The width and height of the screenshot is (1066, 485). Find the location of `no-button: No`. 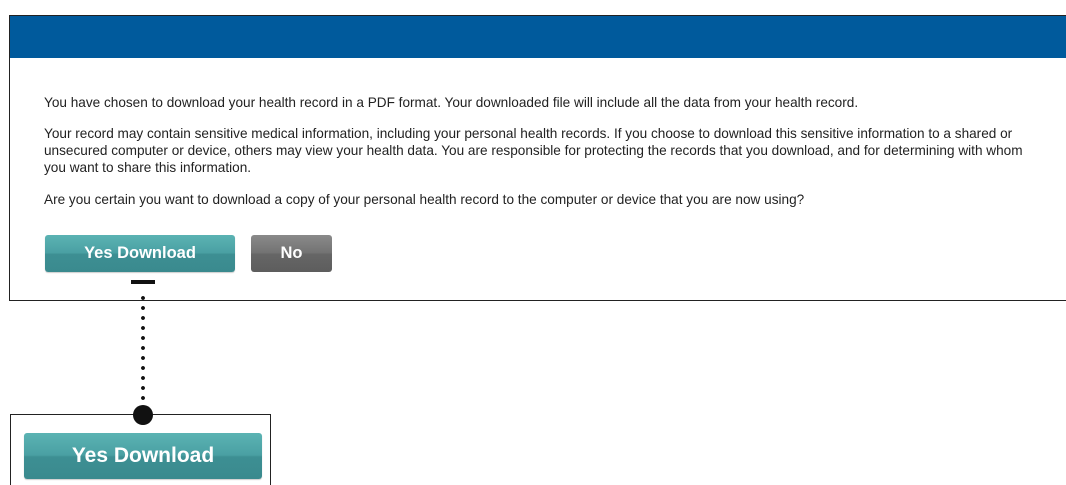

no-button: No is located at coordinates (291, 253).